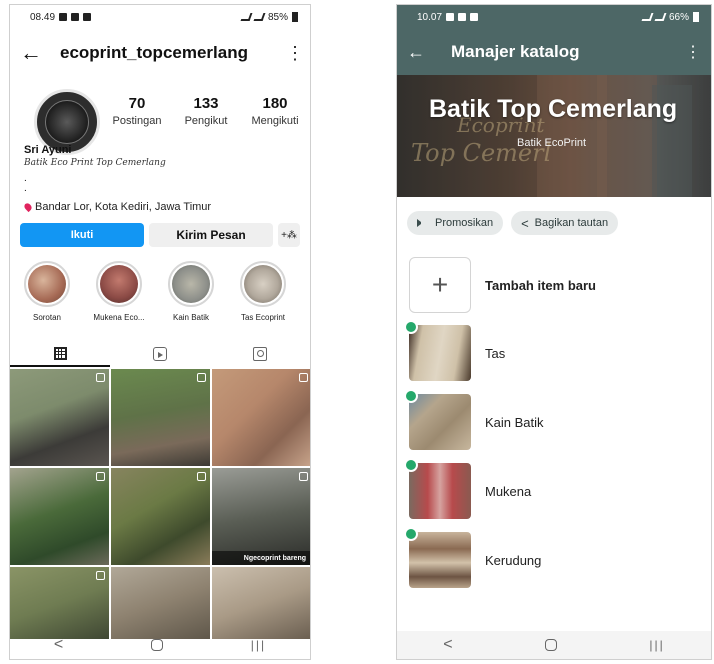  I want to click on reels-icon, so click(160, 354).